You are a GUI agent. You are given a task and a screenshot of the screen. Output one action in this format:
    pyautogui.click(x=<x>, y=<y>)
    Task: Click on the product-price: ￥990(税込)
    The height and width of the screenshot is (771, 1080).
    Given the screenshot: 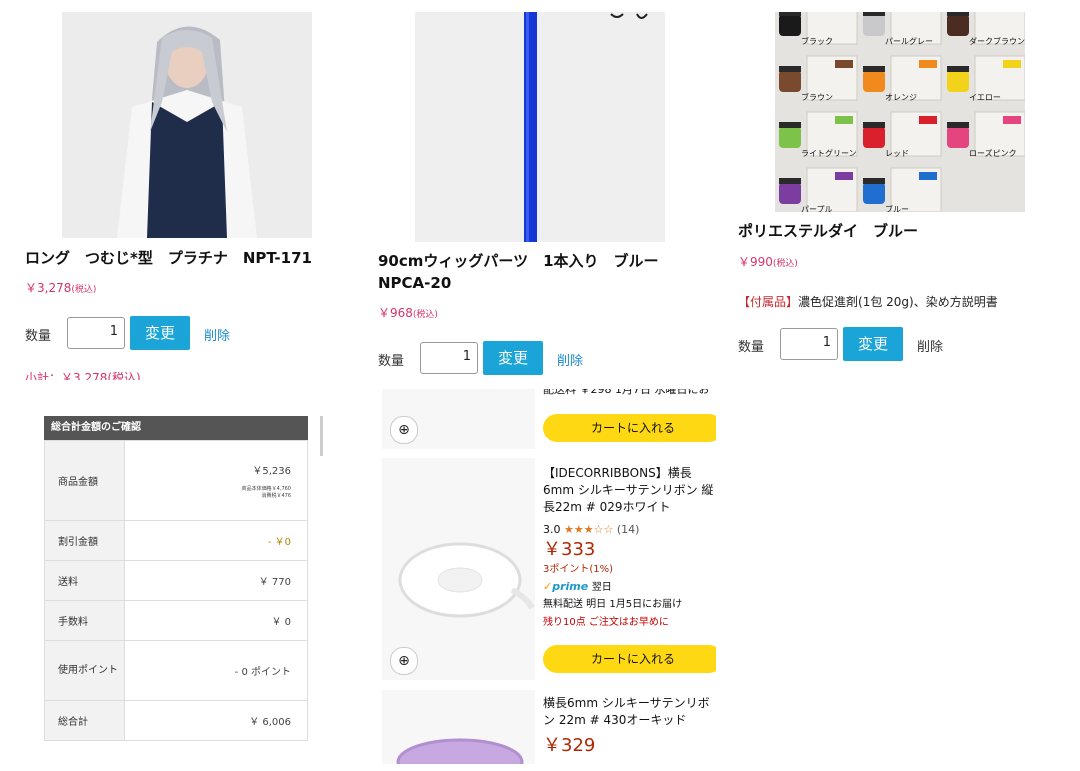 What is the action you would take?
    pyautogui.click(x=768, y=261)
    